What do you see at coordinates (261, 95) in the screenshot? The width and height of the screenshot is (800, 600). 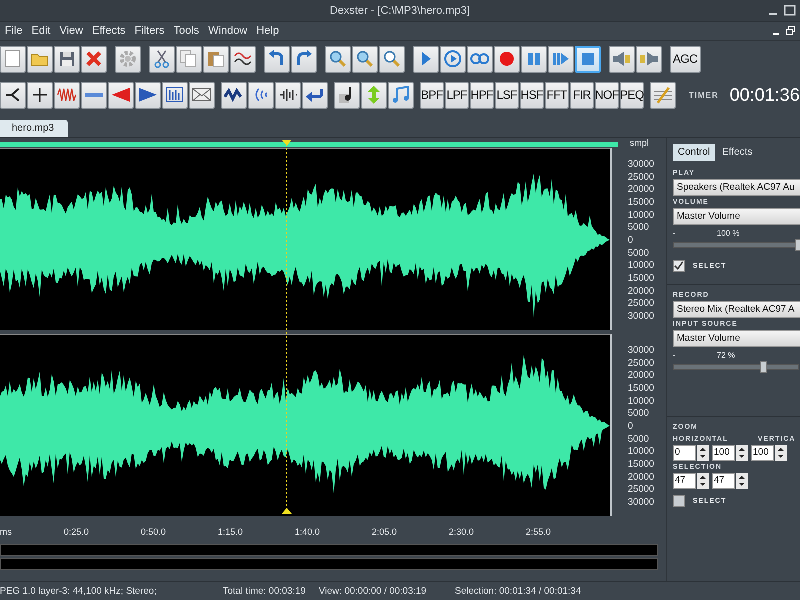 I see `echo-button` at bounding box center [261, 95].